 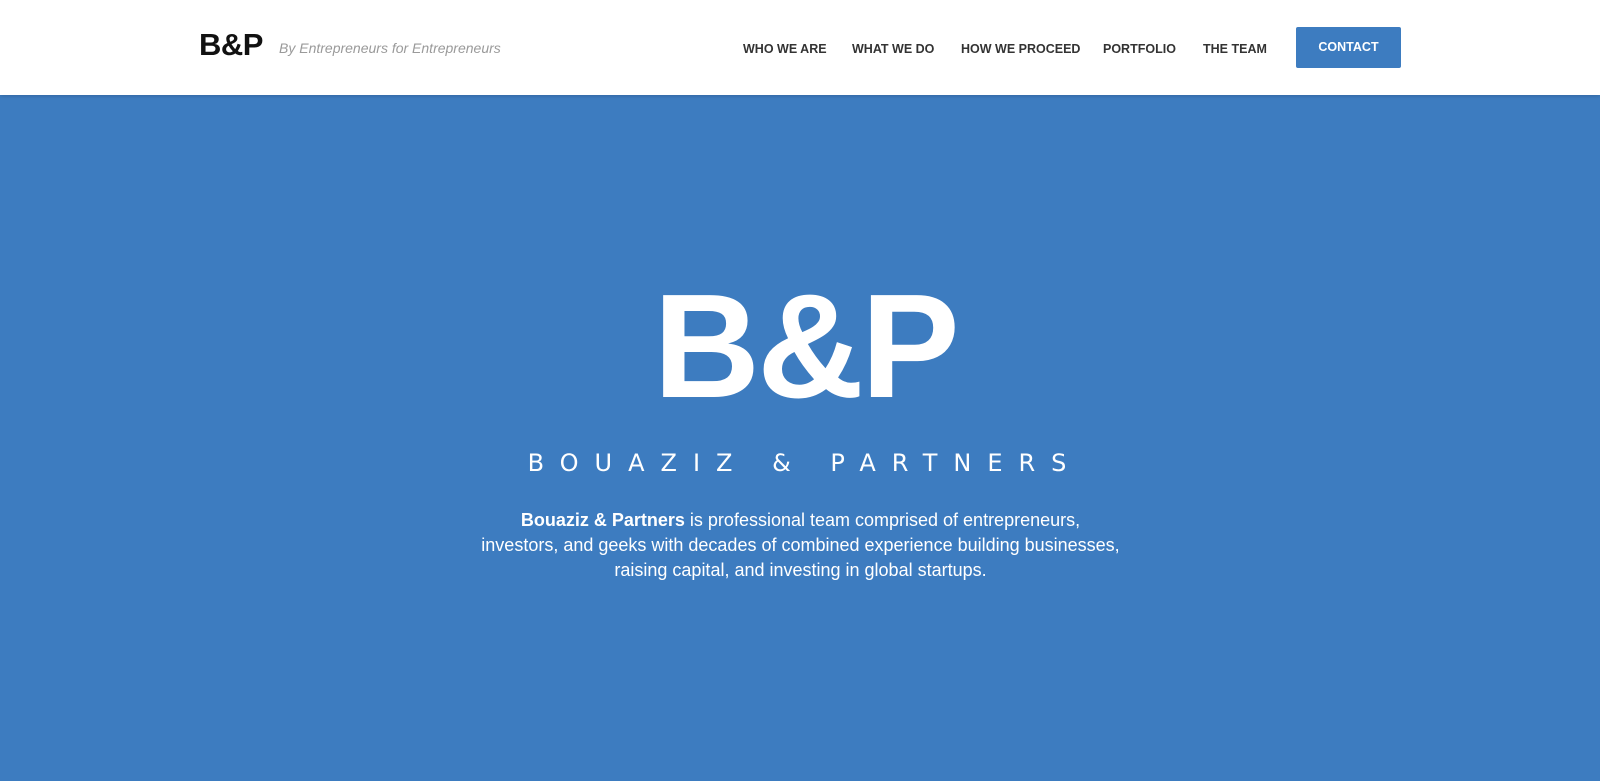 I want to click on hero-description-bold: Bouaziz & Partners, so click(x=602, y=520).